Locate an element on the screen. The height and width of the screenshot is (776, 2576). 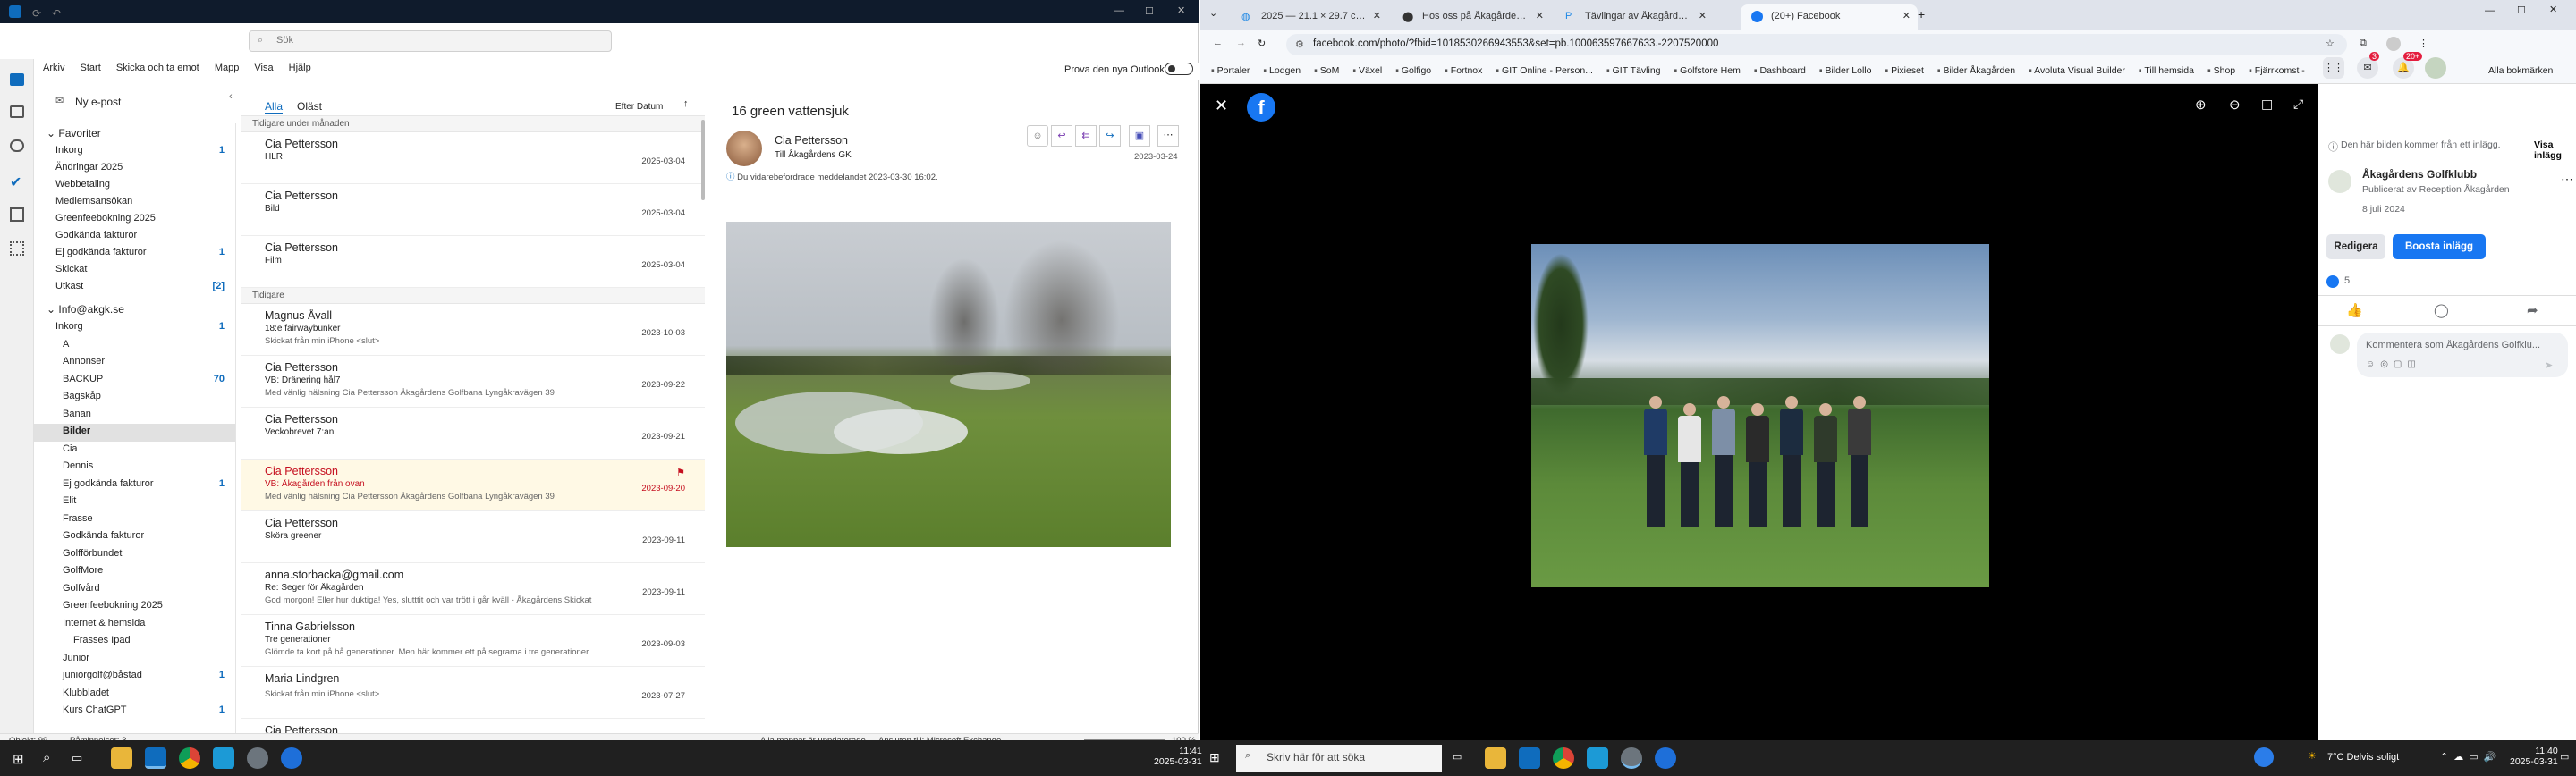
bookmark-item: ▪ Dashboard is located at coordinates (1780, 71).